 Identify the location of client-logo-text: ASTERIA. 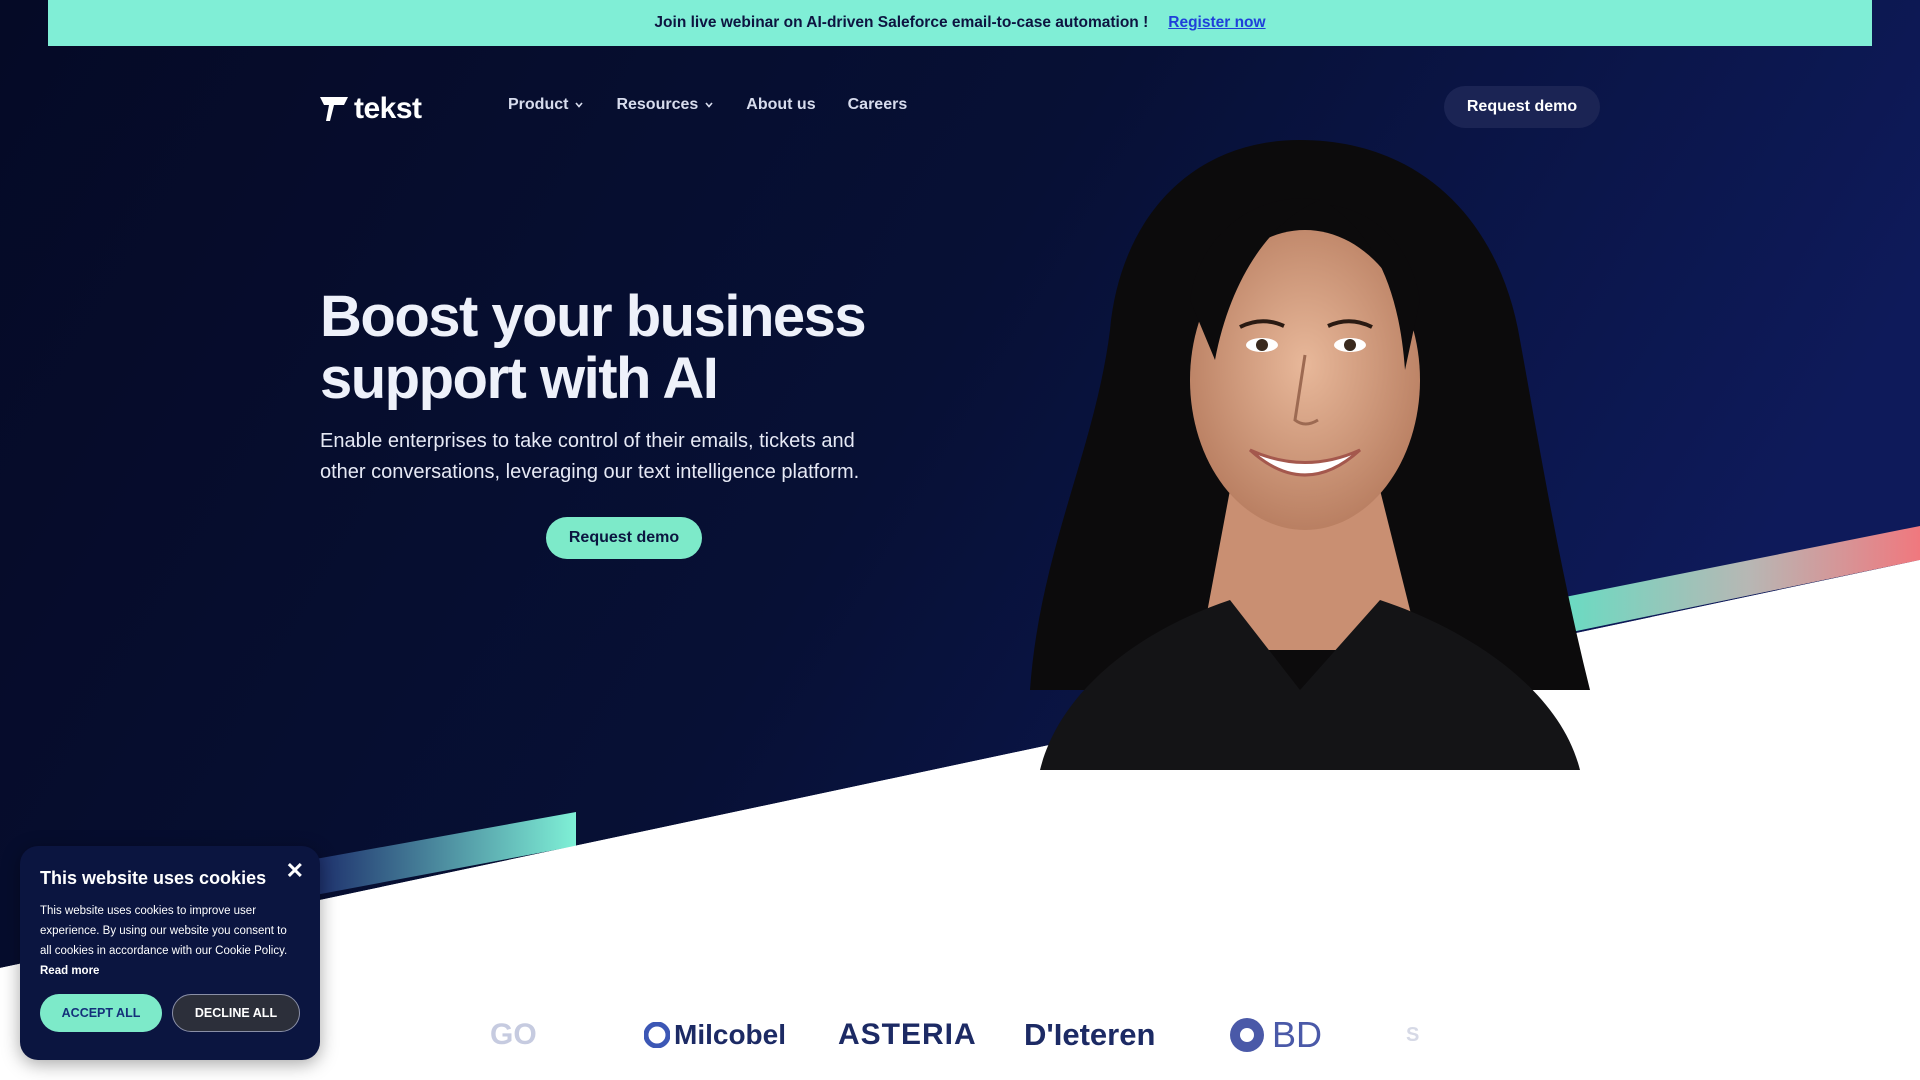
(907, 1034).